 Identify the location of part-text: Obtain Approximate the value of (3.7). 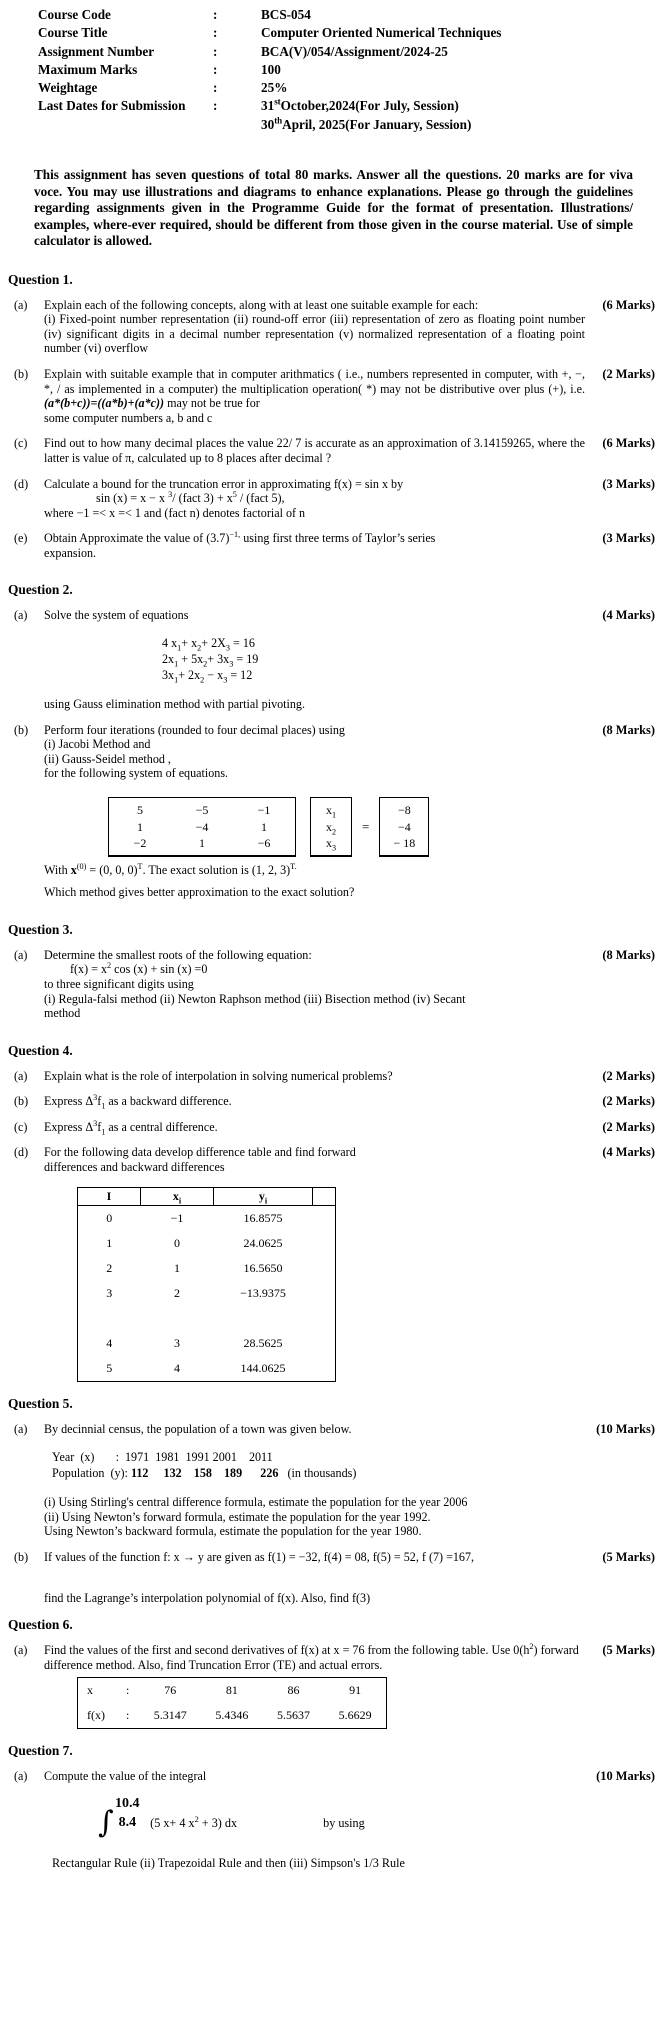
(137, 538).